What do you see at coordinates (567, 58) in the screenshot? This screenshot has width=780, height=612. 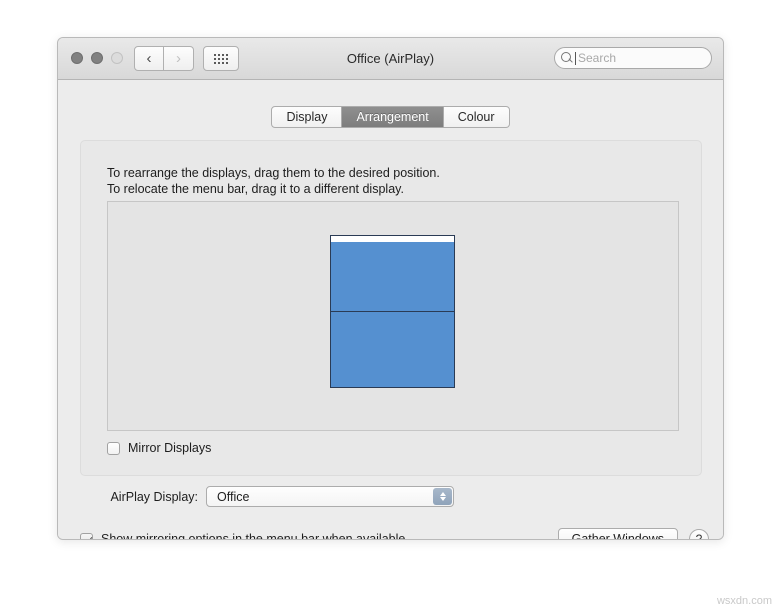 I see `search-icon` at bounding box center [567, 58].